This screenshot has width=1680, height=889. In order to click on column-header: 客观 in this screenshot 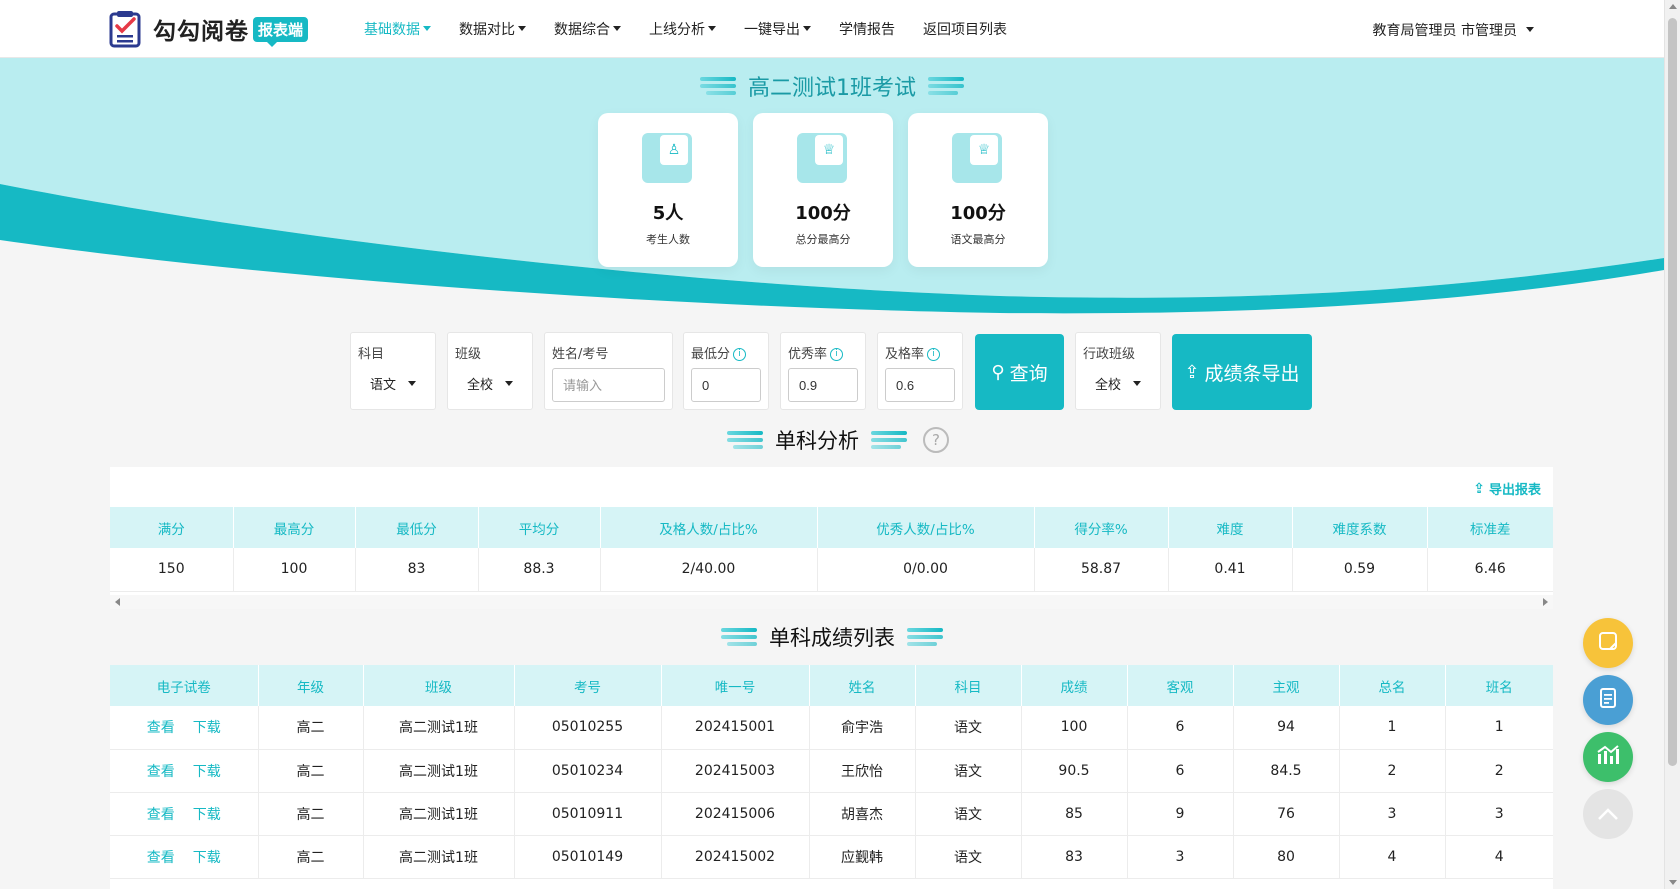, I will do `click(1180, 685)`.